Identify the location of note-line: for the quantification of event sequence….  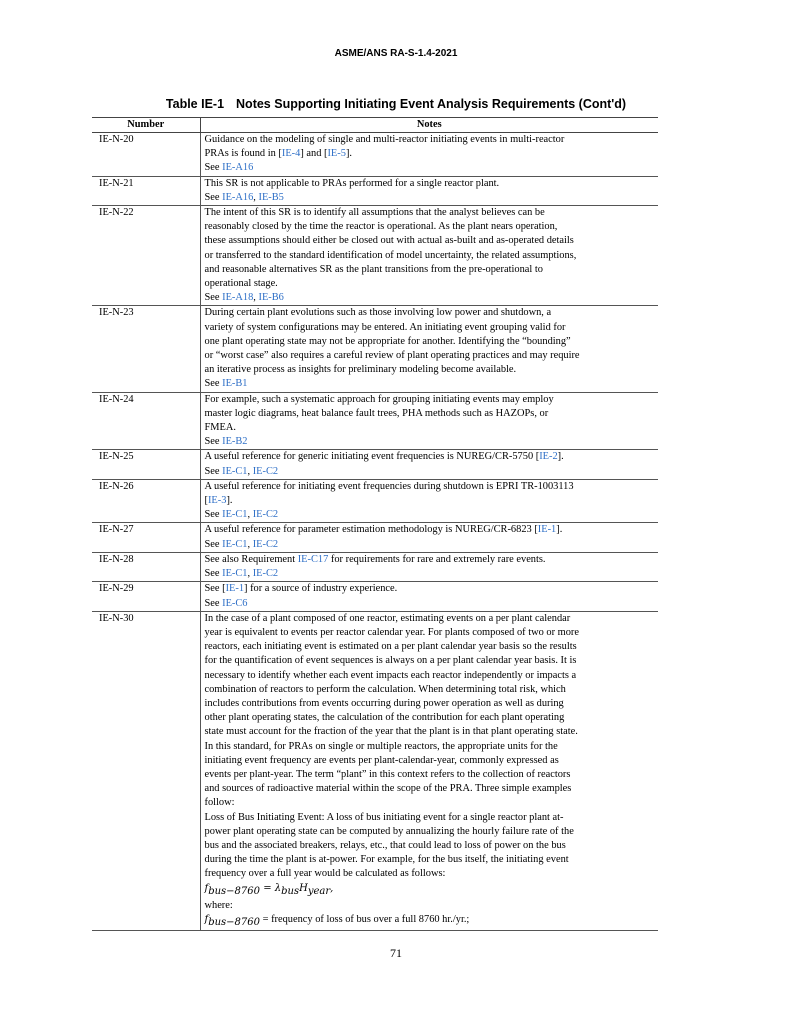
(390, 661).